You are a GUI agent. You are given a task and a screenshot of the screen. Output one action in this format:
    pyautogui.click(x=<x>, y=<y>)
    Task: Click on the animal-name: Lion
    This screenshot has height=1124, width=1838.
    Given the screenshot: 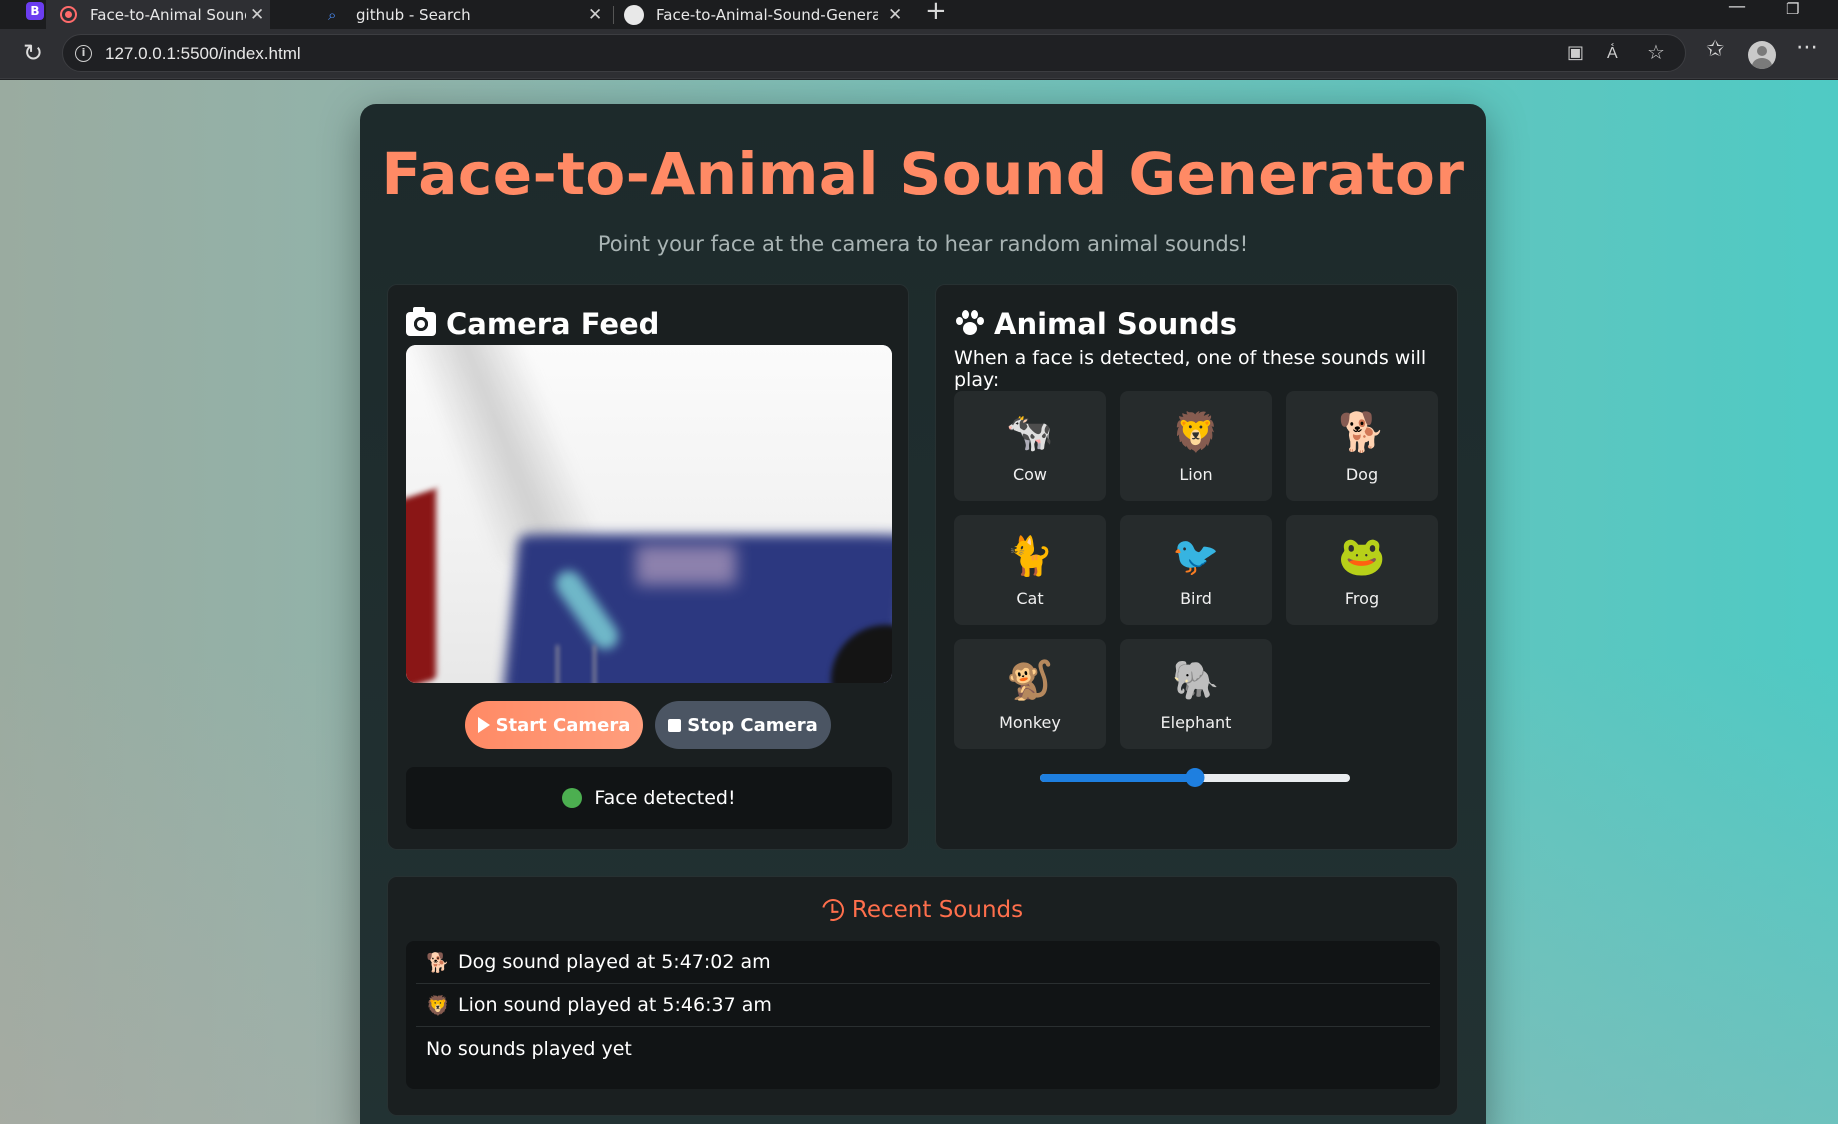 What is the action you would take?
    pyautogui.click(x=1196, y=474)
    